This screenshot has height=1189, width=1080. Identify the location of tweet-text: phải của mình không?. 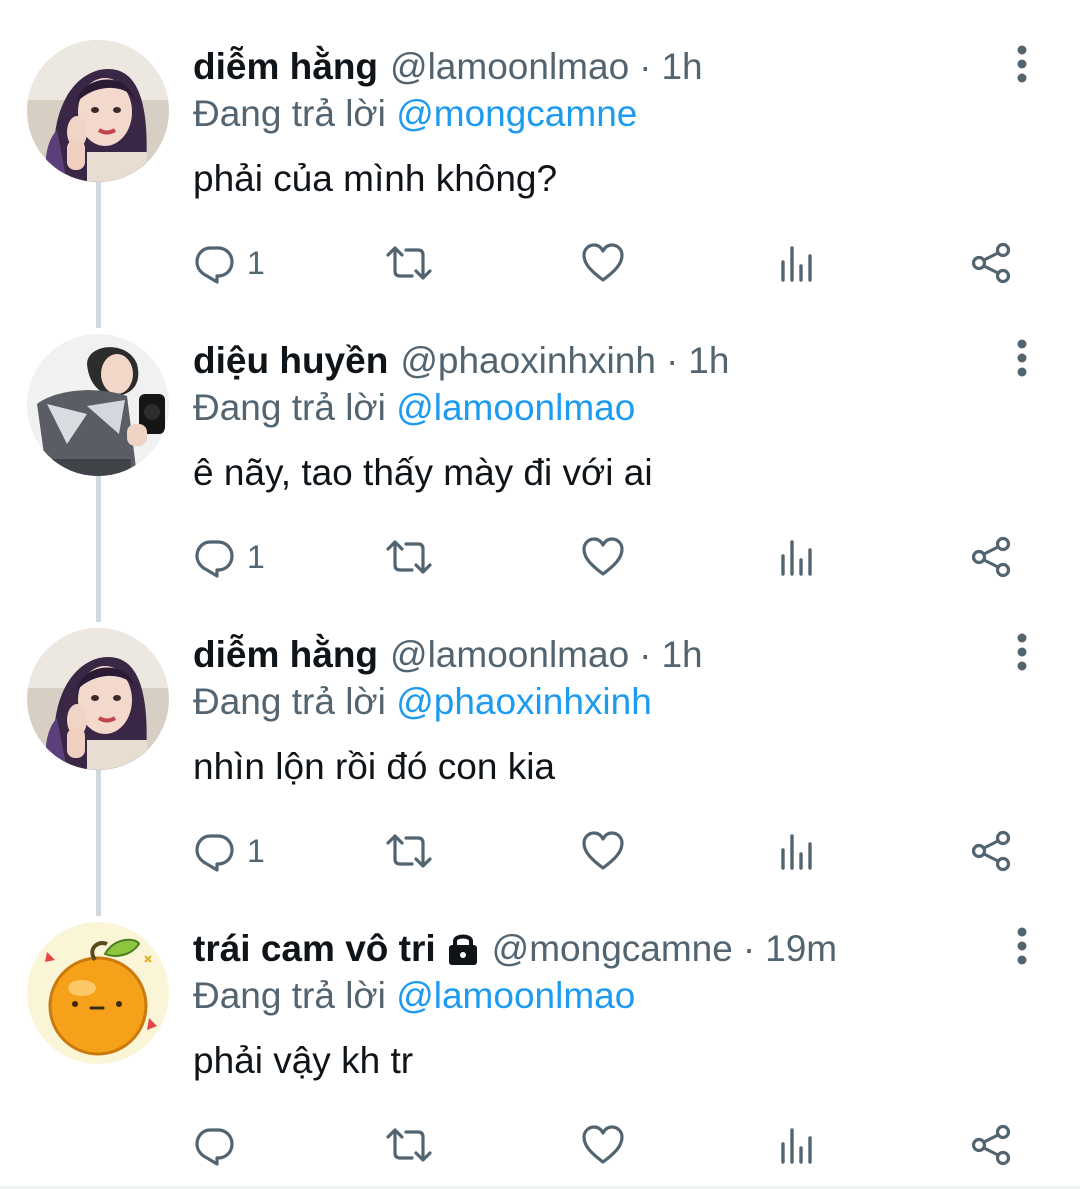
(375, 178).